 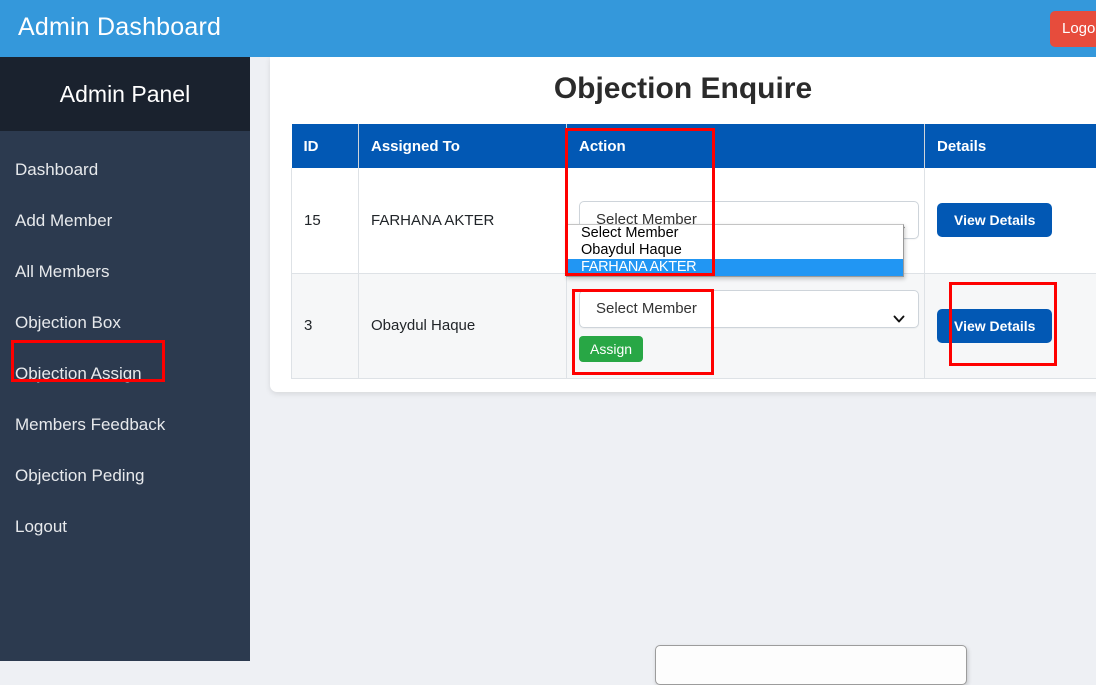 What do you see at coordinates (1073, 29) in the screenshot?
I see `logout-button: Logout` at bounding box center [1073, 29].